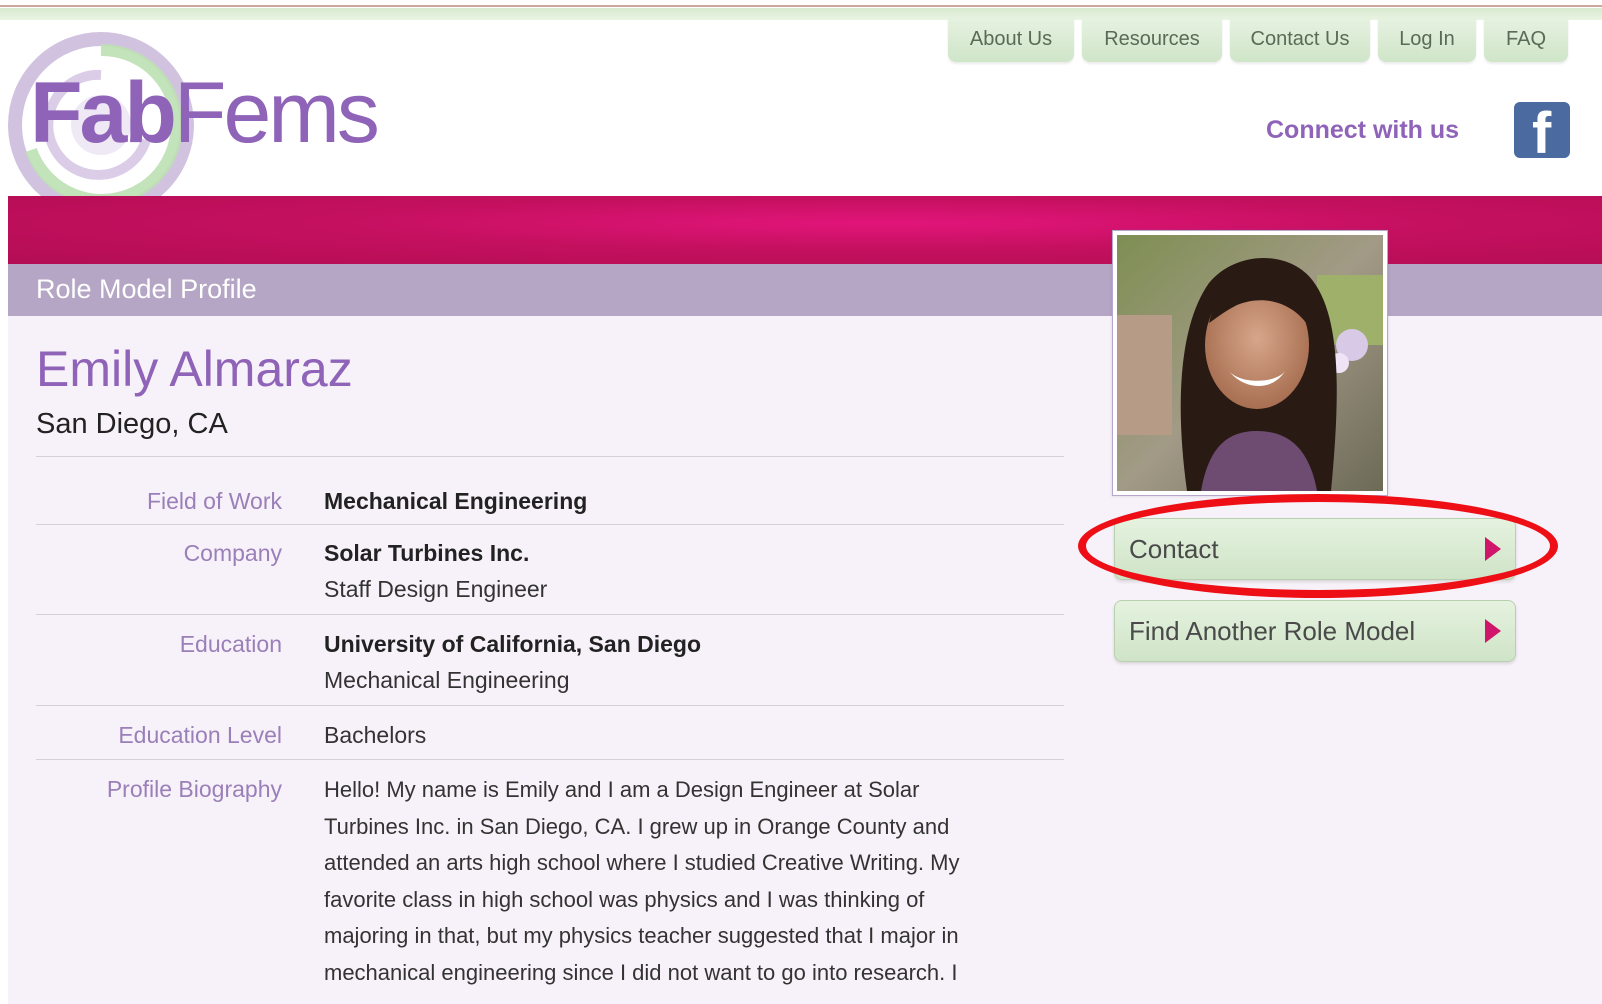 This screenshot has height=1004, width=1602. Describe the element at coordinates (436, 589) in the screenshot. I see `job-title-value: Staff Design Engineer` at that location.